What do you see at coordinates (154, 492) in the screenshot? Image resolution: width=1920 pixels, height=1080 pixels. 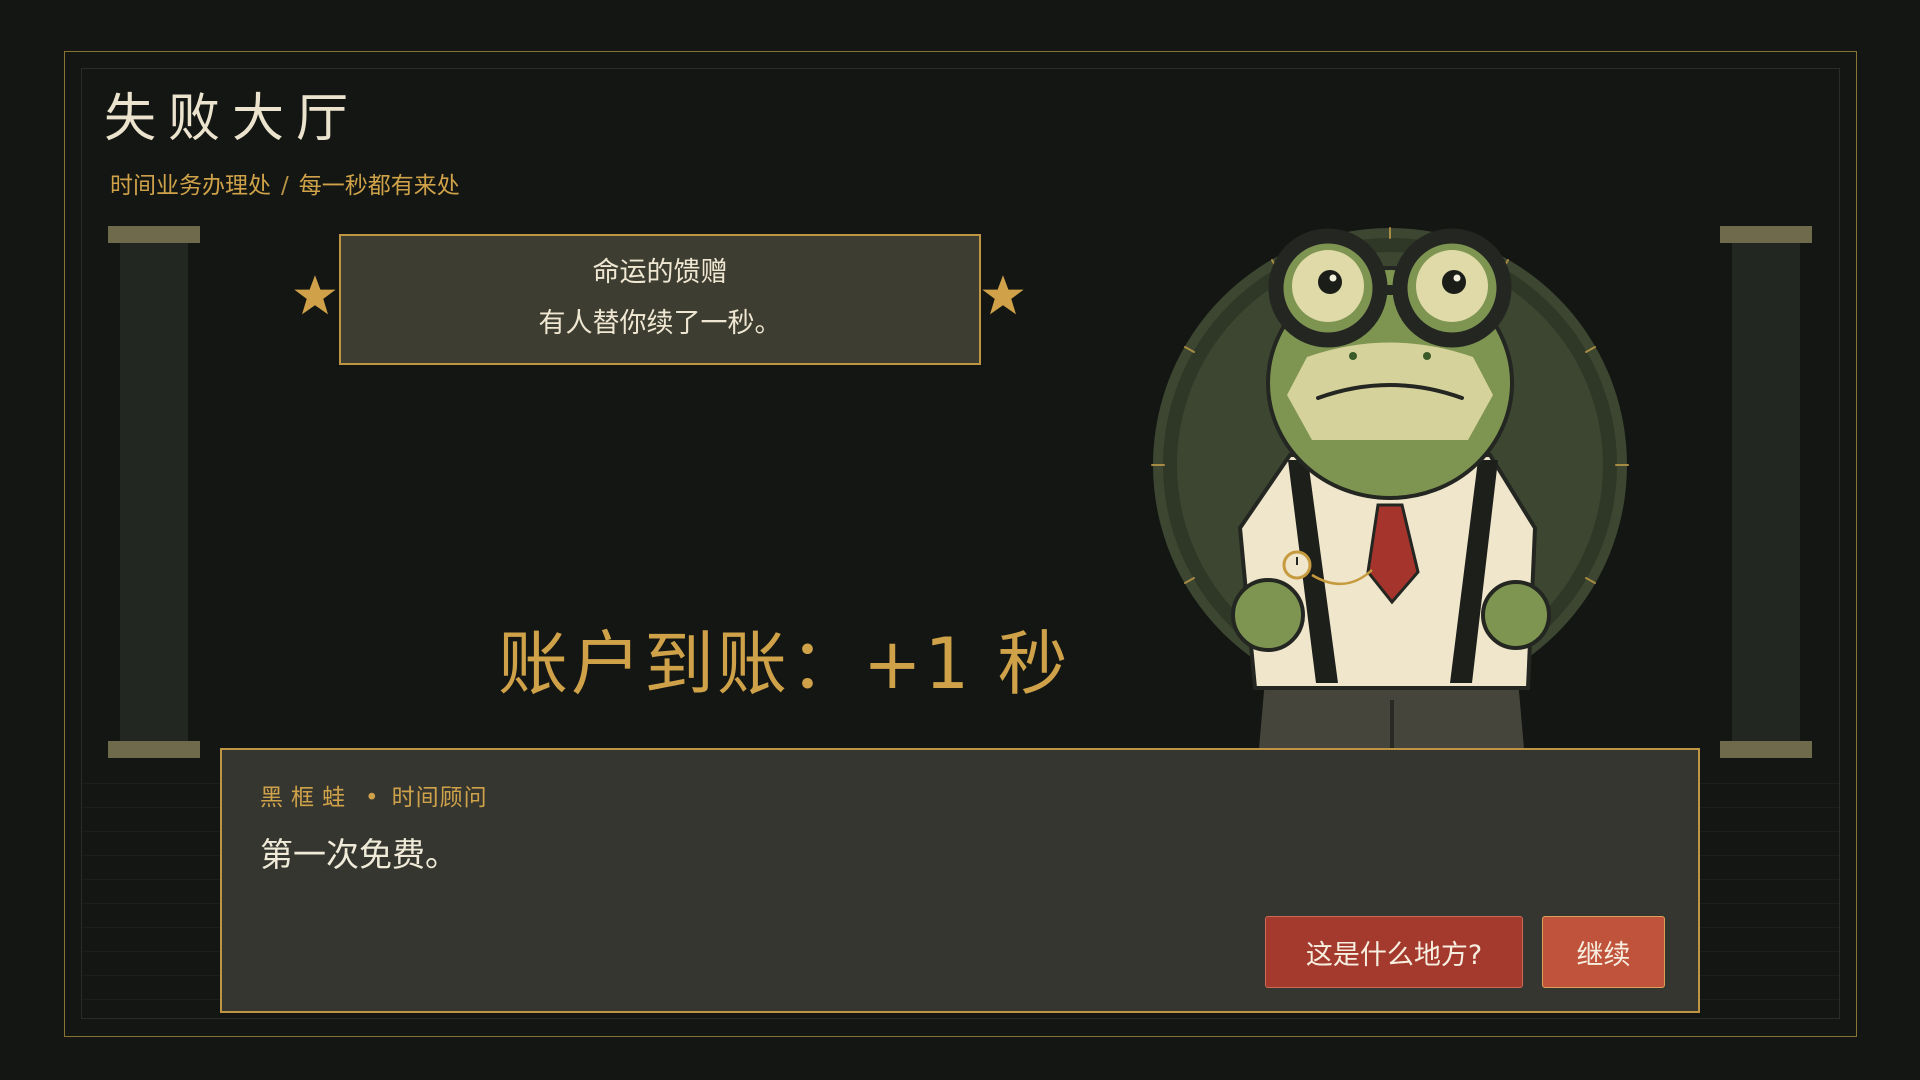 I see `pillar-left` at bounding box center [154, 492].